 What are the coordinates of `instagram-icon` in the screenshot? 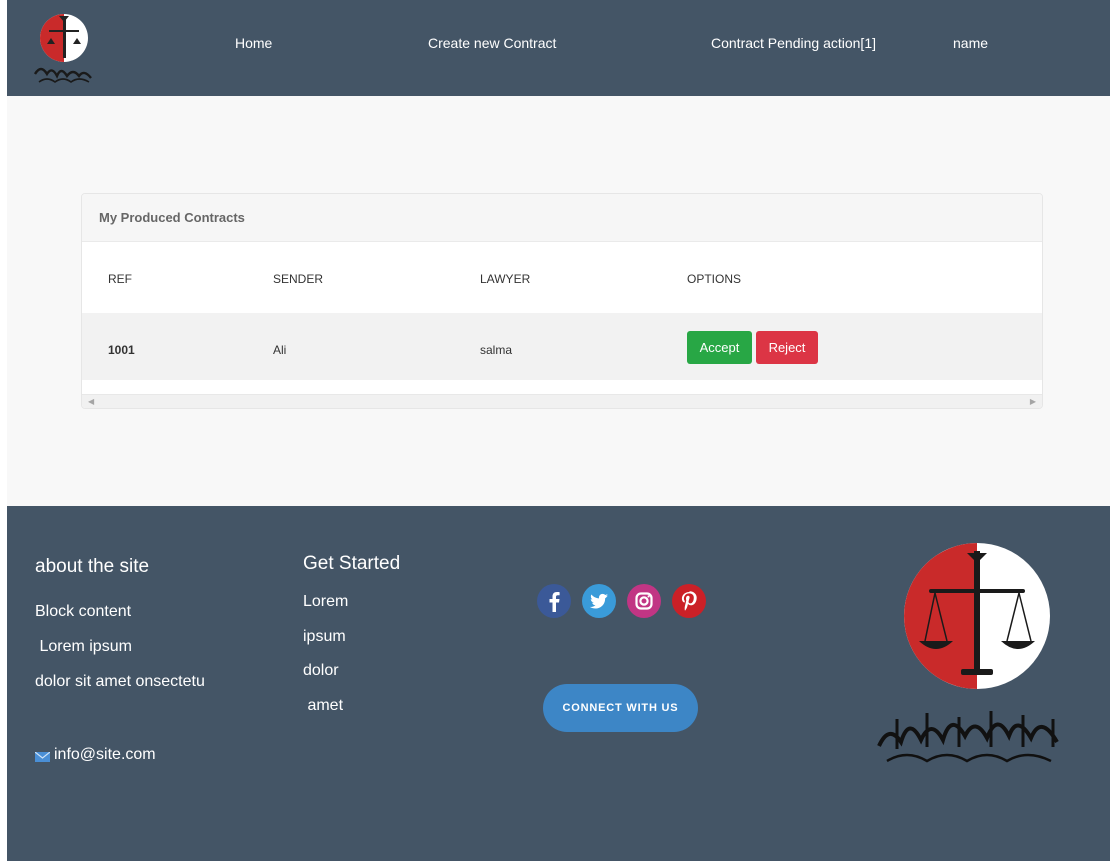 It's located at (644, 601).